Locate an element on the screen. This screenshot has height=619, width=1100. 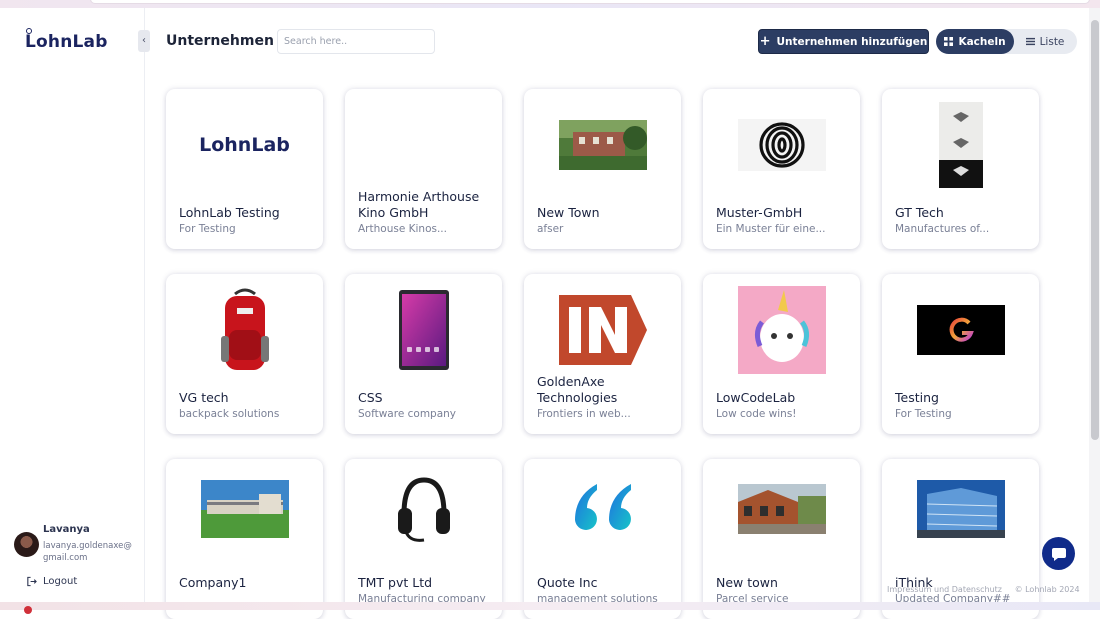
company-name: Testing is located at coordinates (917, 397).